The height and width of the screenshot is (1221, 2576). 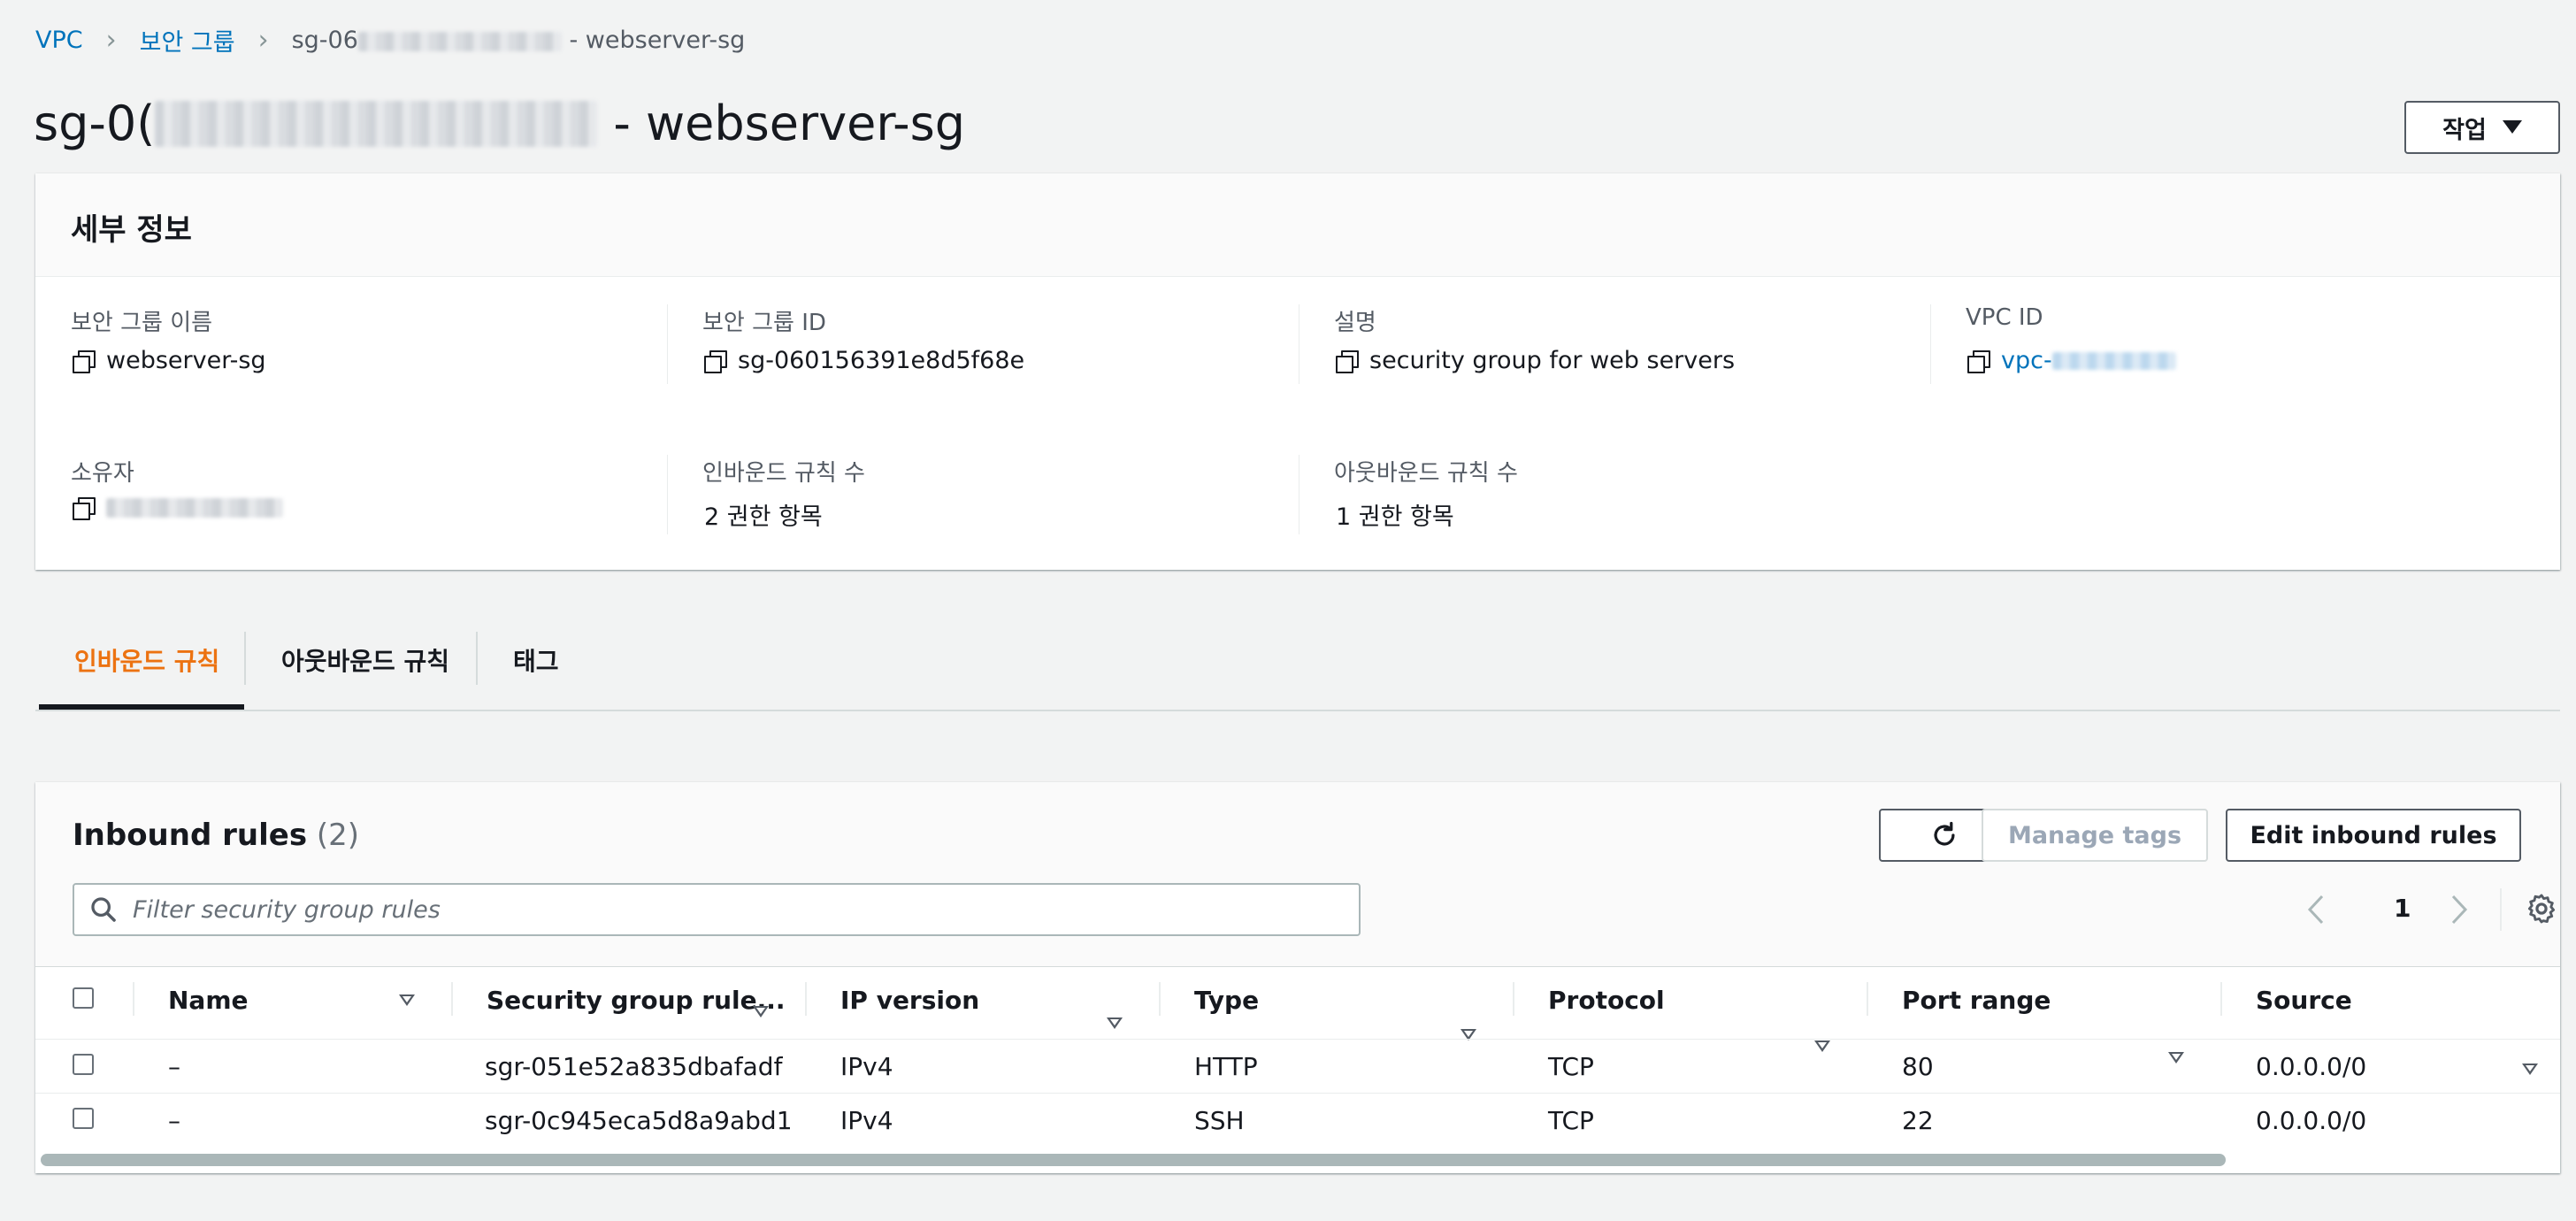 I want to click on settings-gear-icon, so click(x=2541, y=908).